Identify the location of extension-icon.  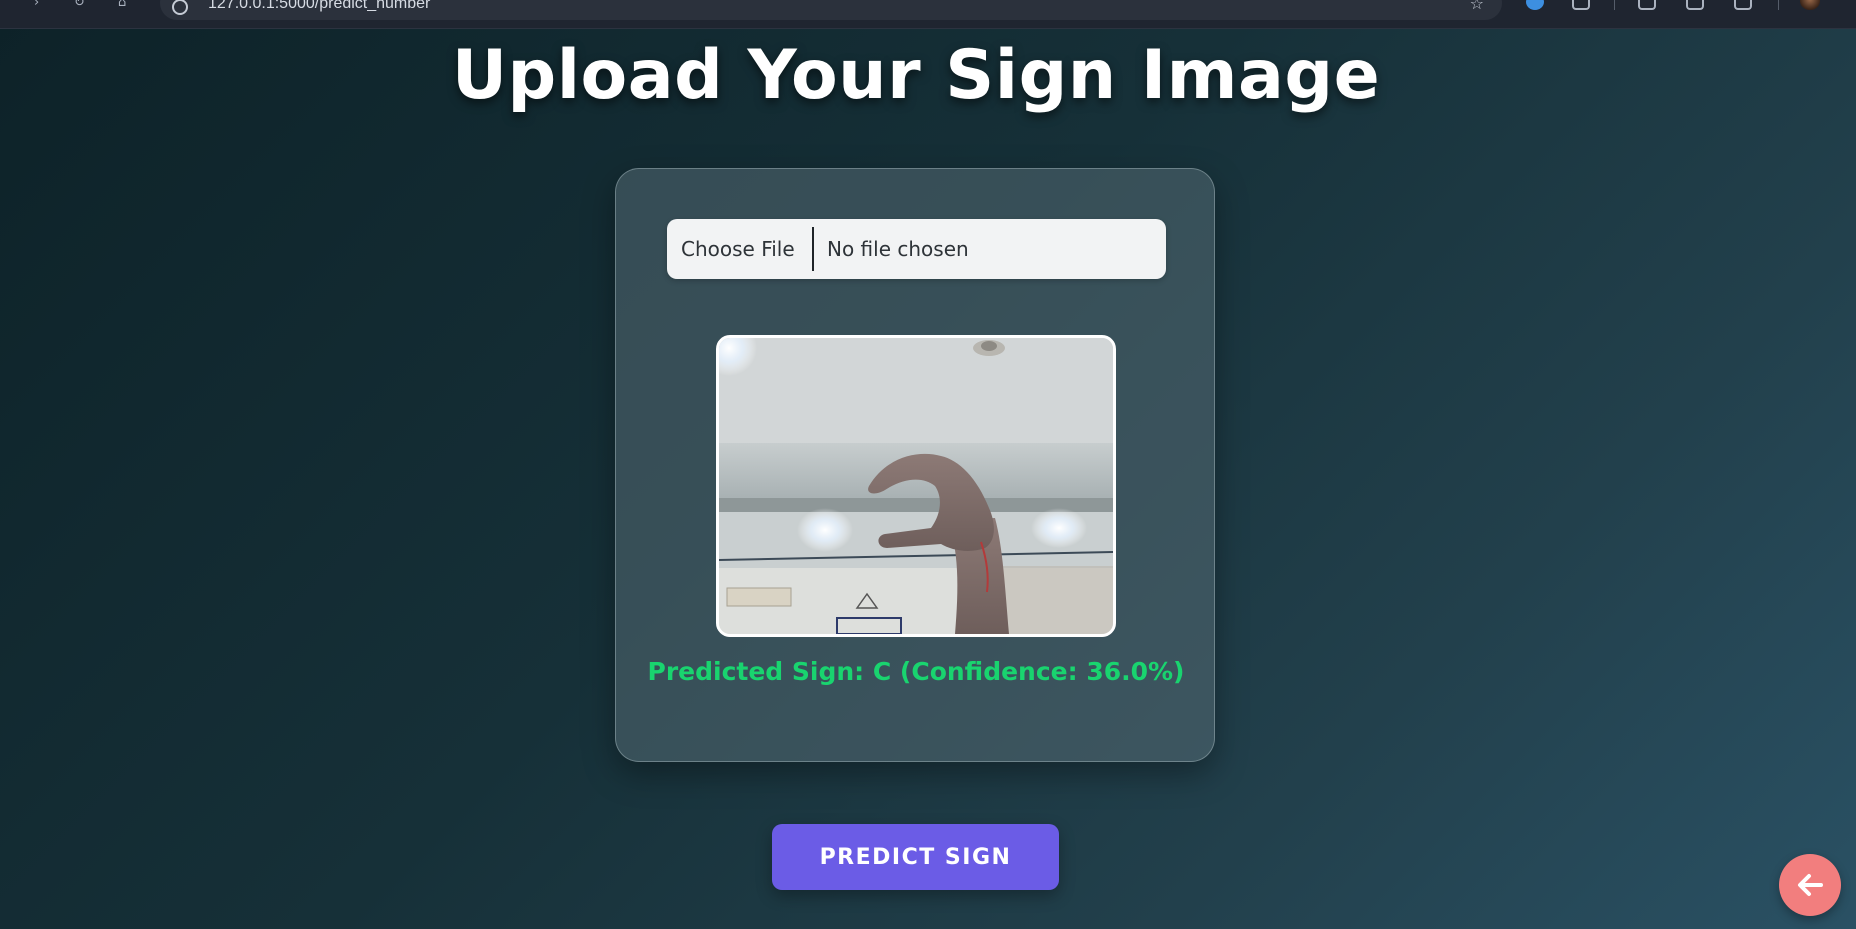
(1535, 5).